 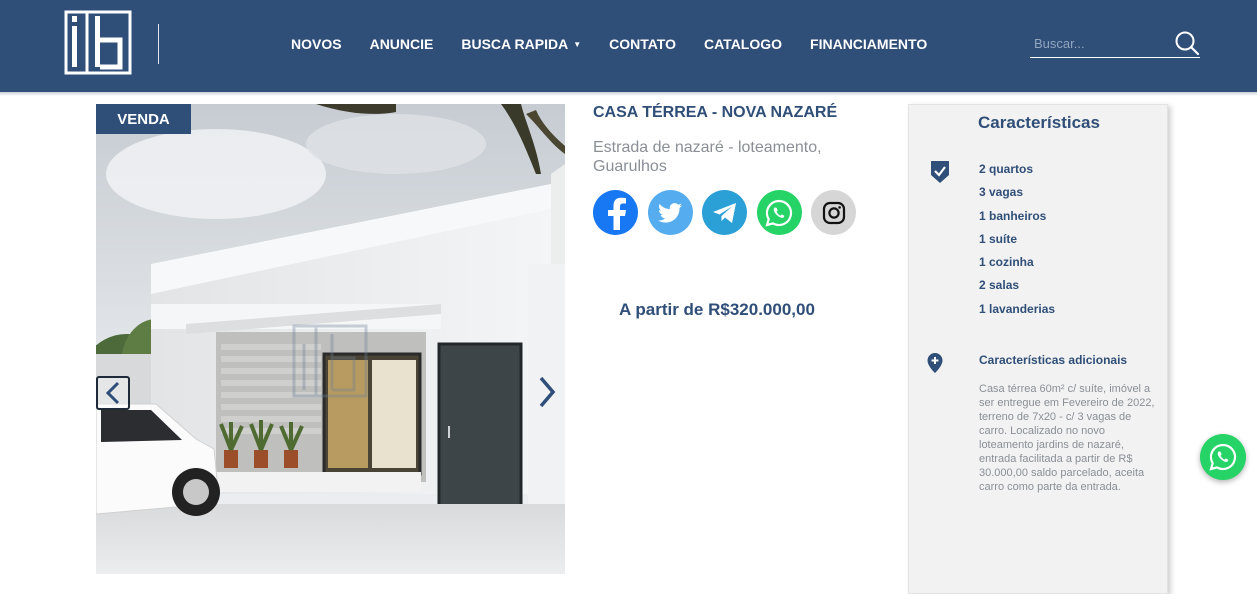 I want to click on share-instagram-button, so click(x=833, y=212).